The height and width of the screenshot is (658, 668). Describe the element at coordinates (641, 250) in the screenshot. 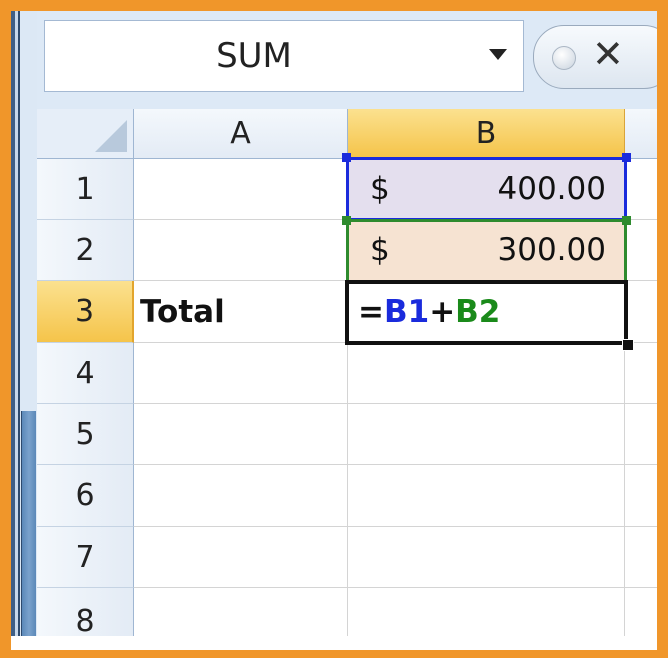

I see `cell-c2` at that location.